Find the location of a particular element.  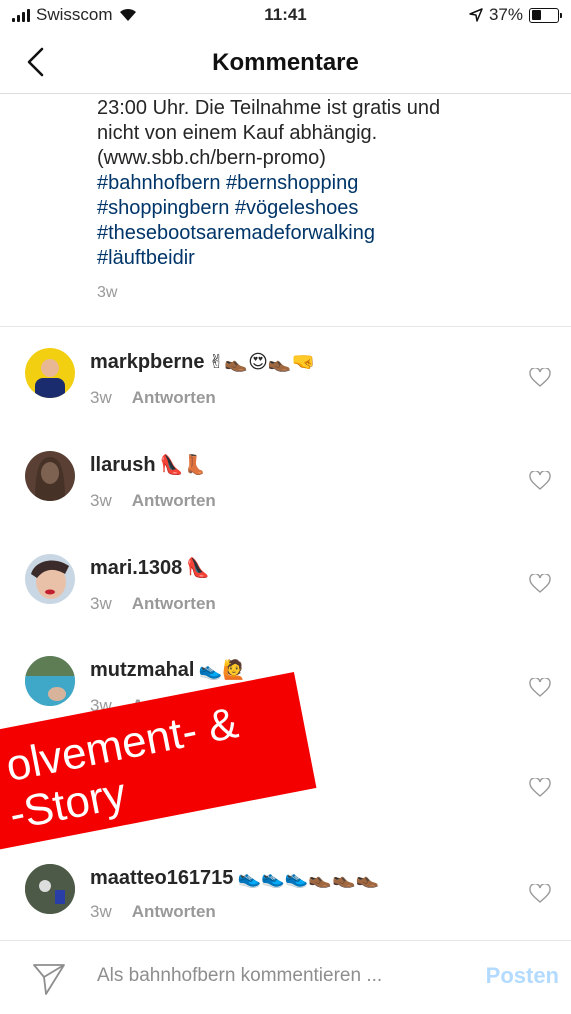

comment-emoji: 👠👢 is located at coordinates (183, 465).